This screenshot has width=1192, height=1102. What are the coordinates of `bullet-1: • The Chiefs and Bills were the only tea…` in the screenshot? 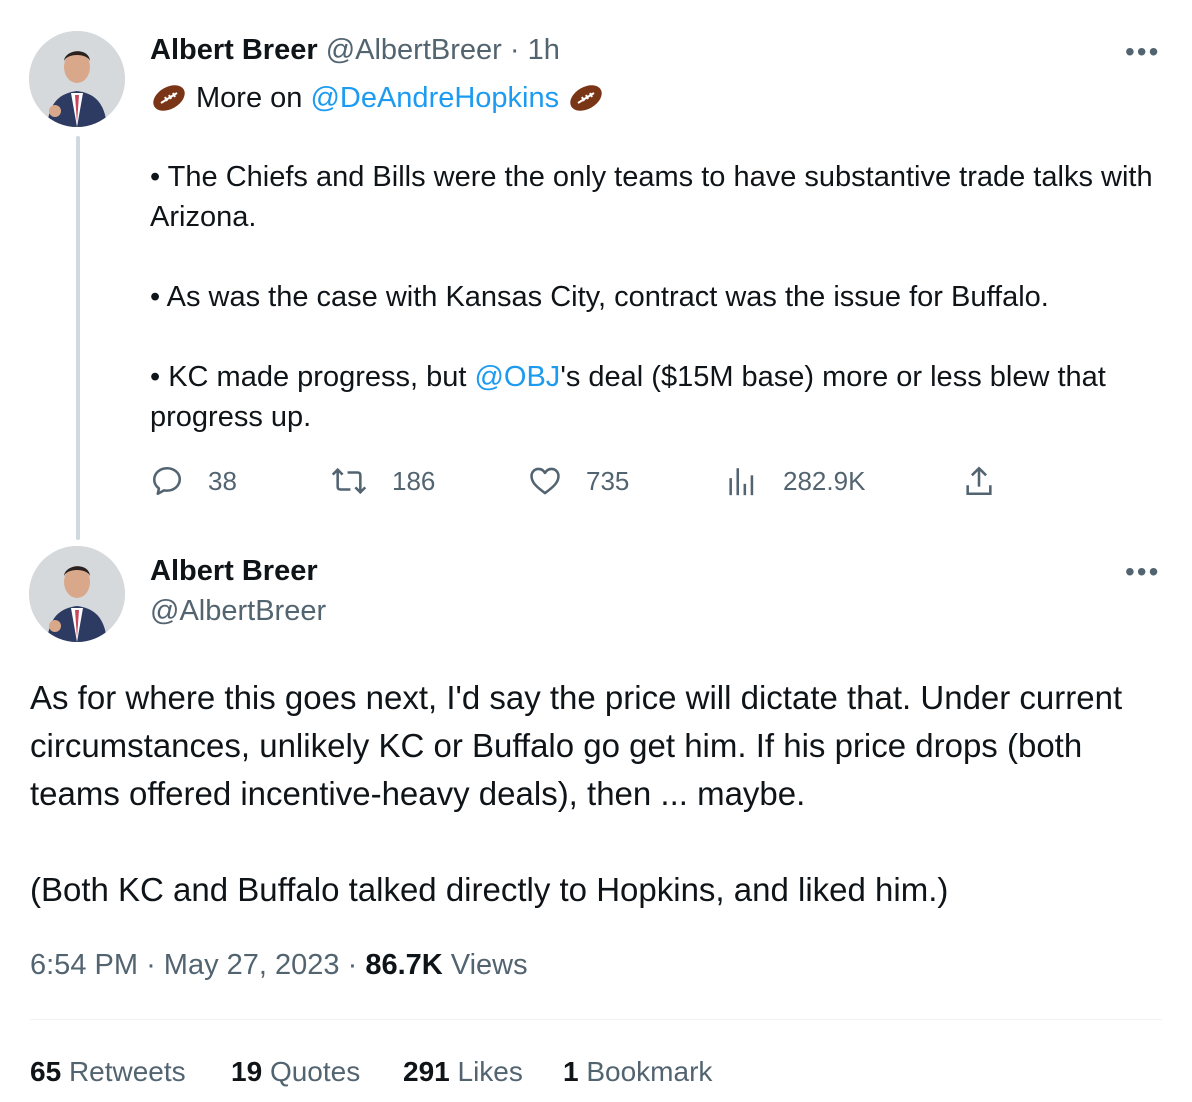 It's located at (651, 197).